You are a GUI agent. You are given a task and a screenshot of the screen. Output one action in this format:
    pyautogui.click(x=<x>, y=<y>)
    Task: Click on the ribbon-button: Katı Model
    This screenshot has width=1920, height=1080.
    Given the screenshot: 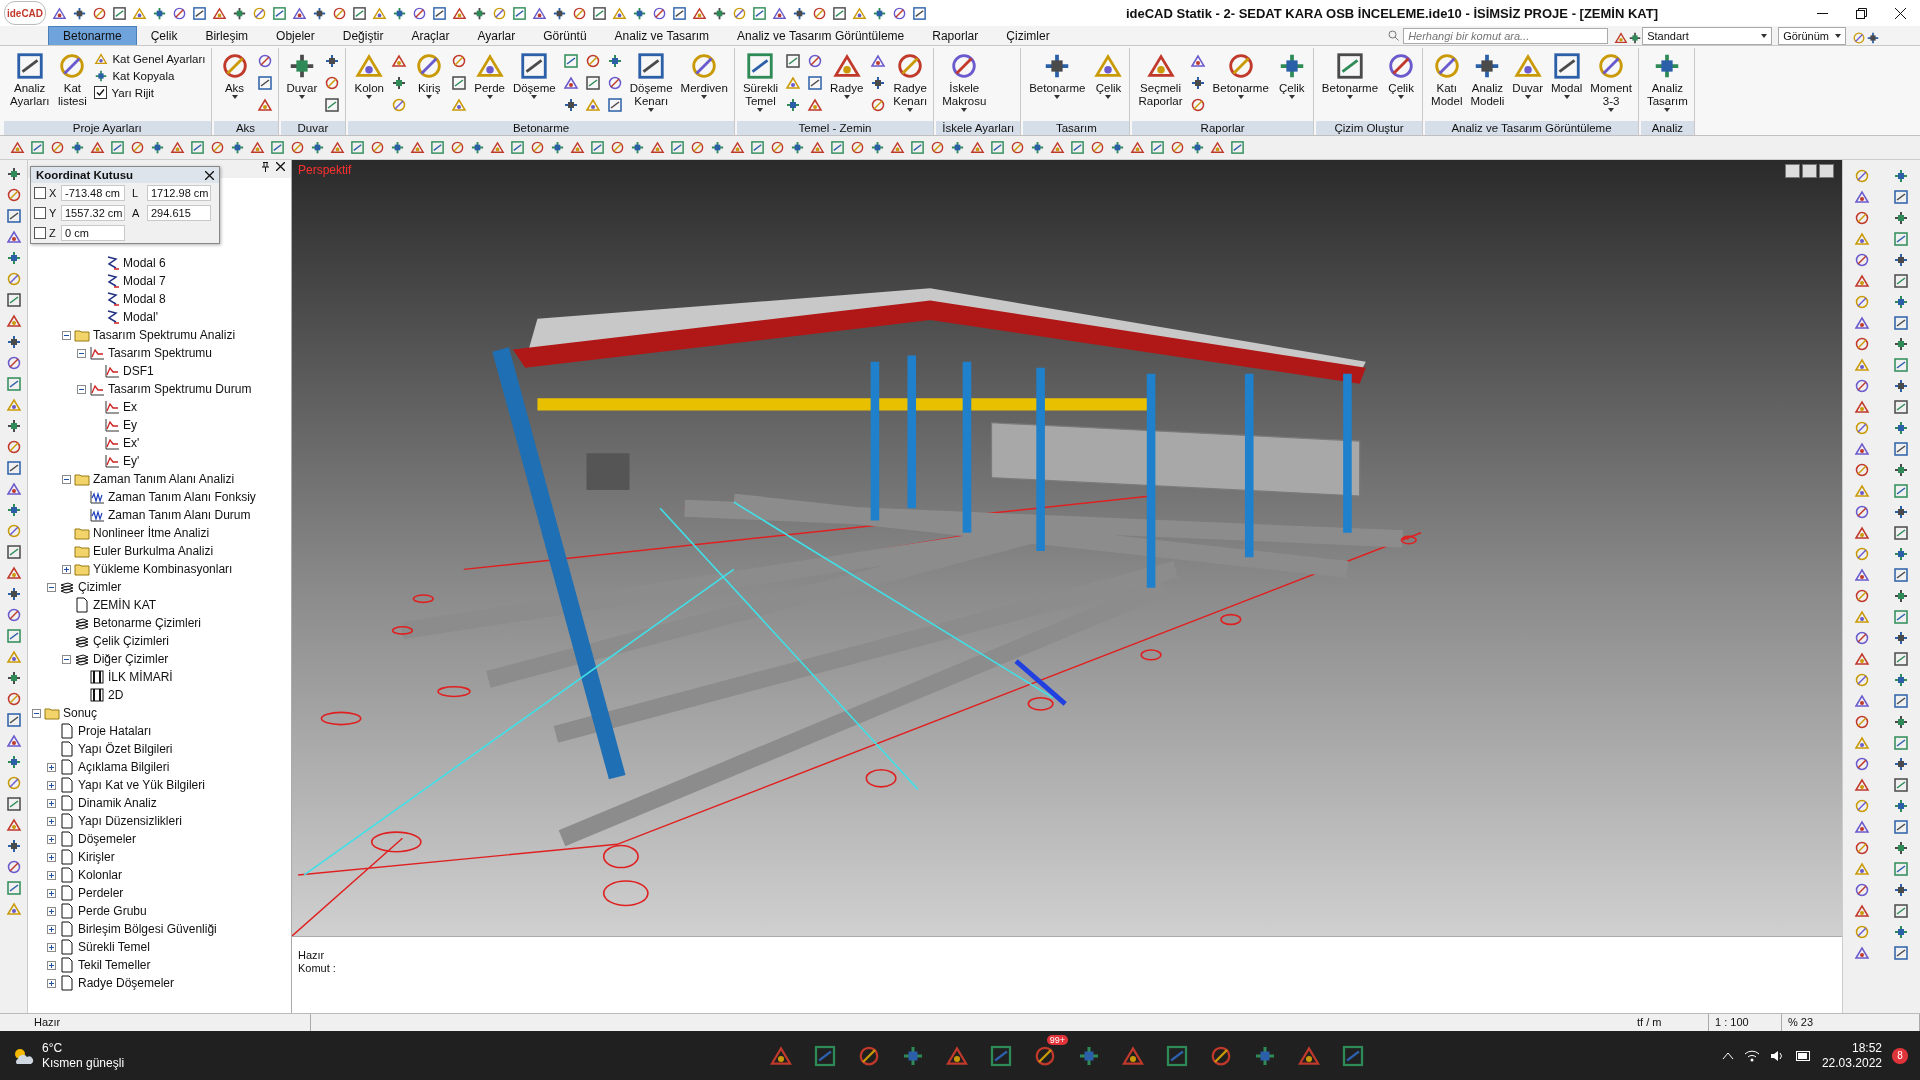 What is the action you would take?
    pyautogui.click(x=1447, y=79)
    